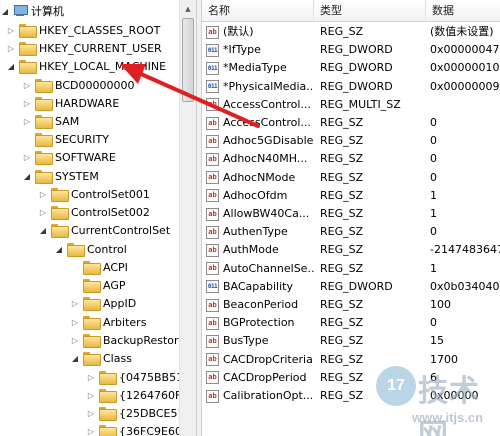  I want to click on scrollbar-thumb, so click(188, 60).